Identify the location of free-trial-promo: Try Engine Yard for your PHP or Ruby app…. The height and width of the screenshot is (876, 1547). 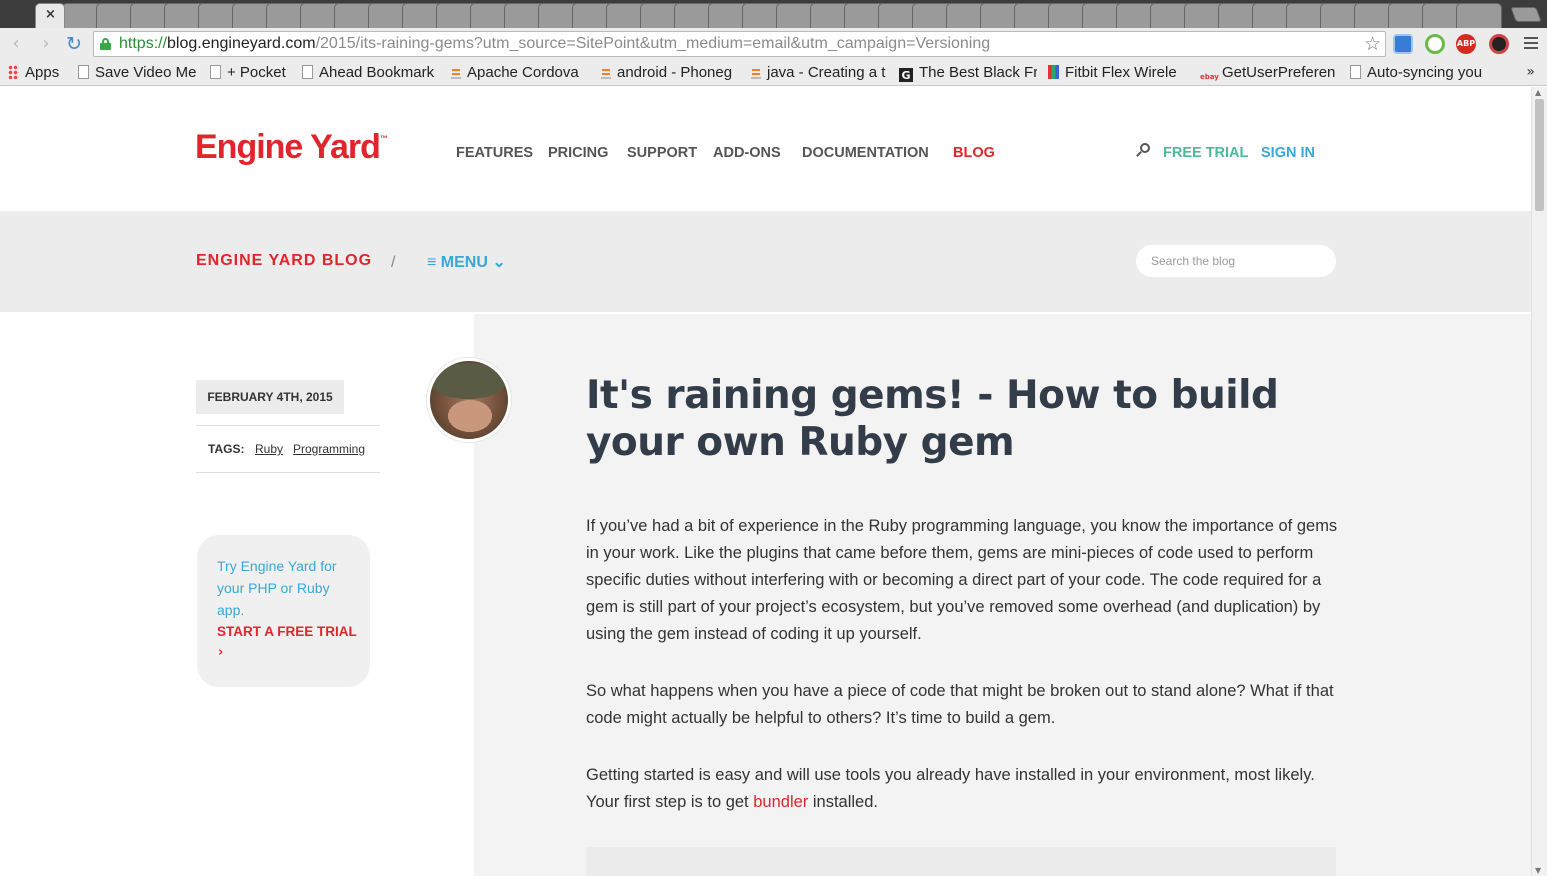
(283, 611).